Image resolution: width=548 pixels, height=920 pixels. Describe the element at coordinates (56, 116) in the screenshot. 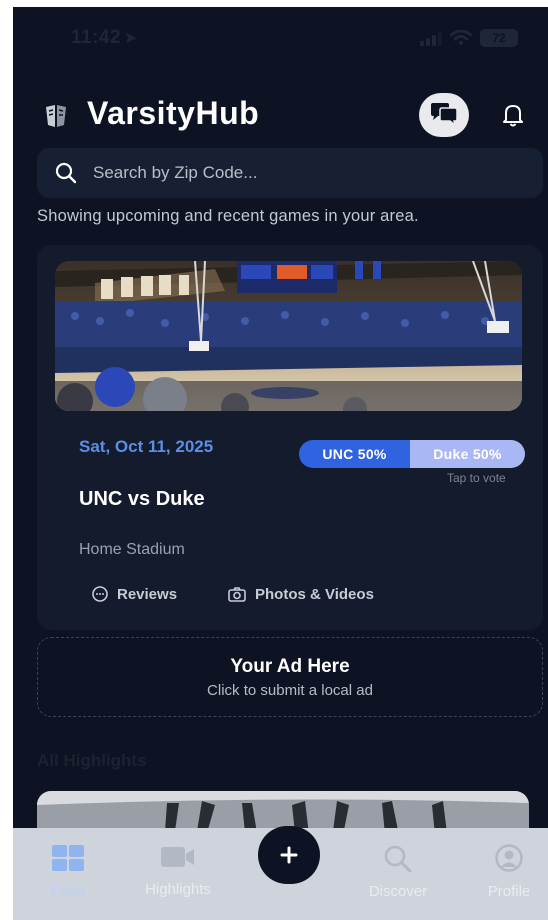

I see `logo-icon` at that location.